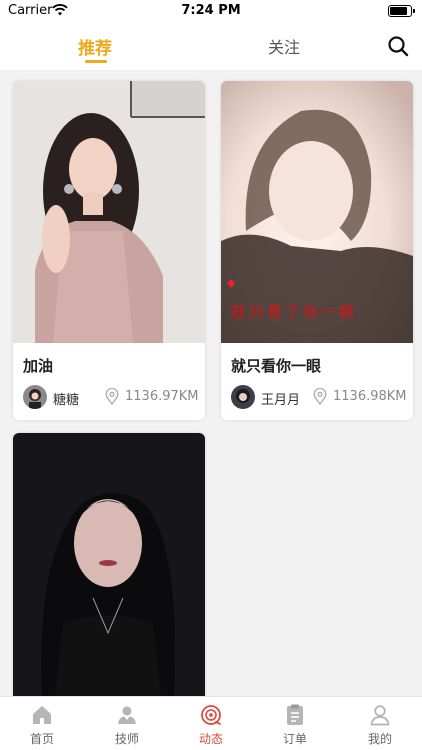 This screenshot has width=422, height=750. I want to click on tab-moments: 动态, so click(211, 725).